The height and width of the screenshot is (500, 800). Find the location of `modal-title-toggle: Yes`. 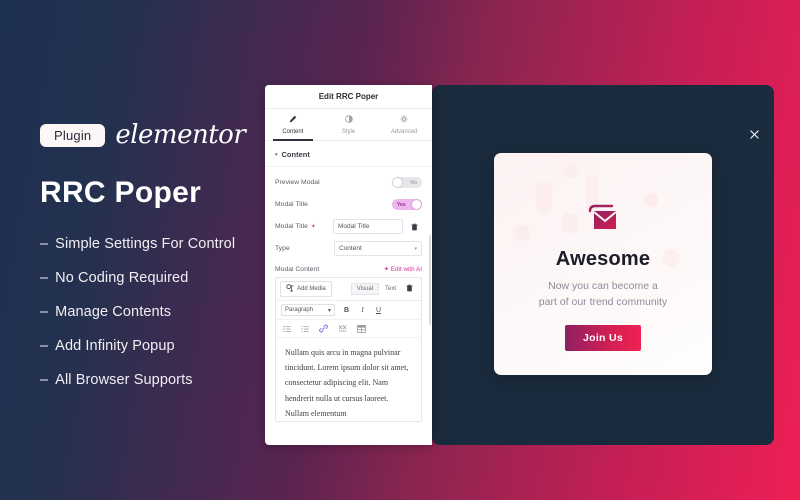

modal-title-toggle: Yes is located at coordinates (407, 204).